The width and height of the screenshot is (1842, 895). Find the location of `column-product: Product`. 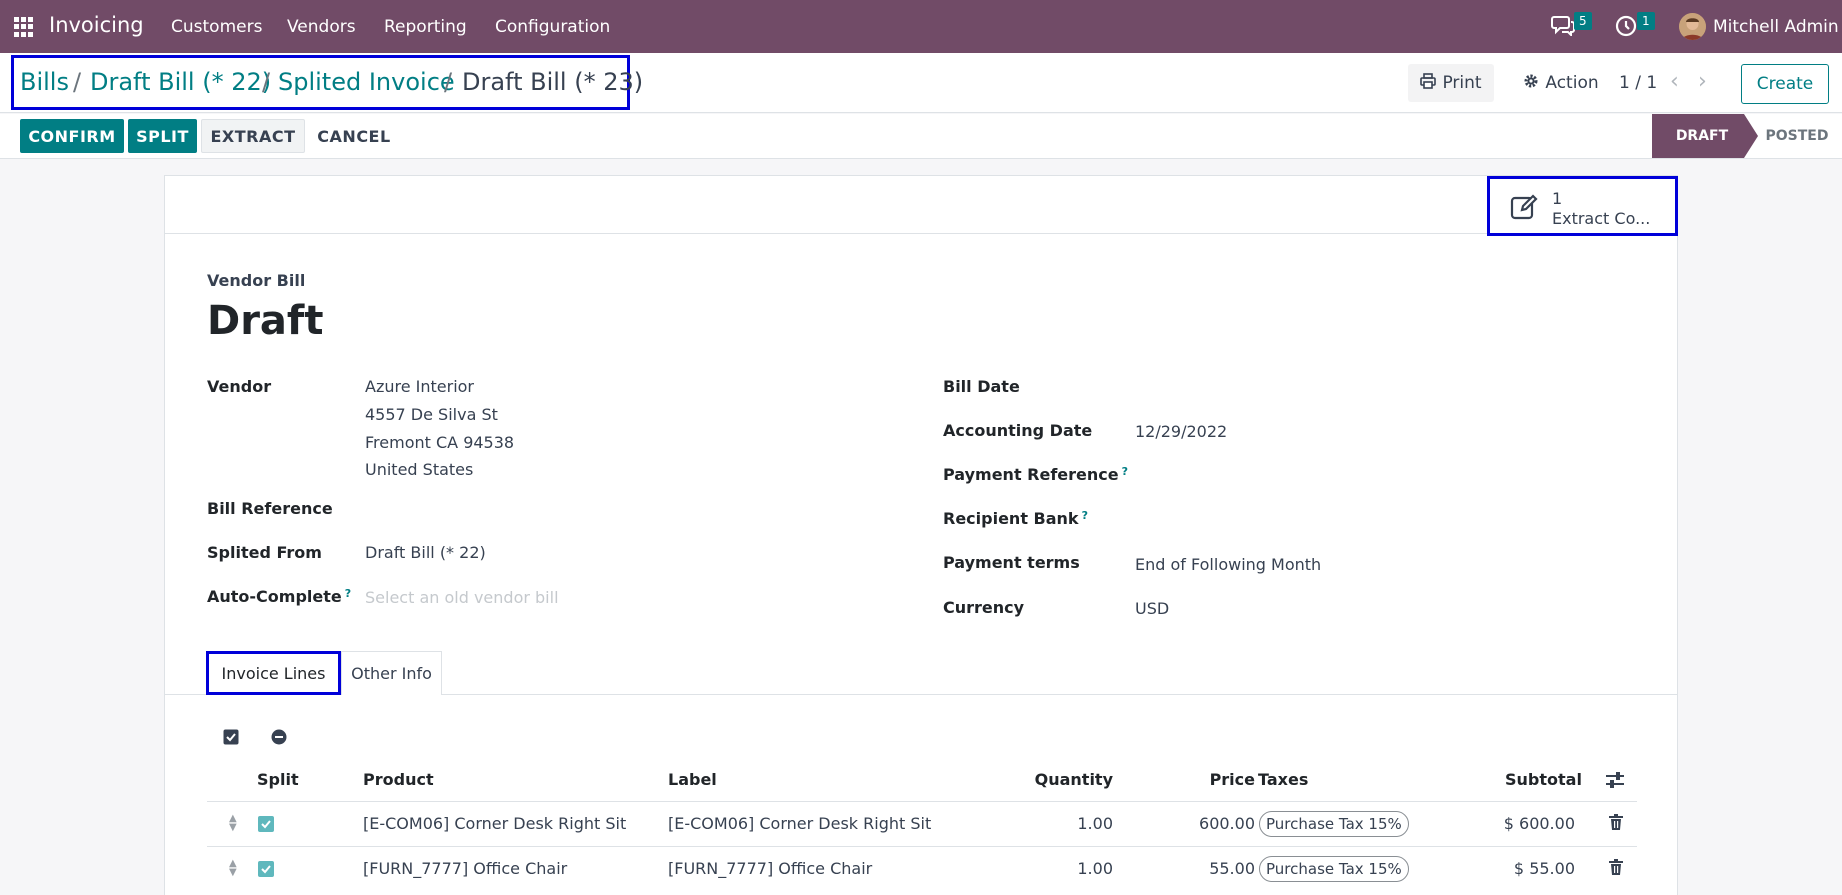

column-product: Product is located at coordinates (398, 779).